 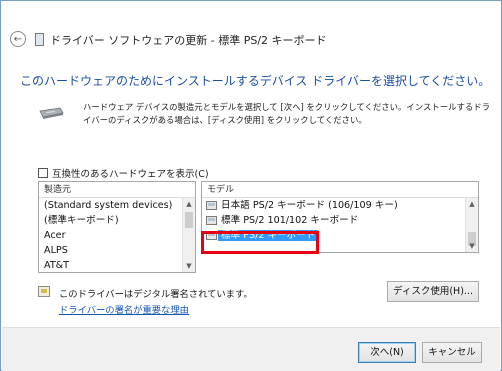 I want to click on next-button: 次へ(N), so click(x=387, y=352).